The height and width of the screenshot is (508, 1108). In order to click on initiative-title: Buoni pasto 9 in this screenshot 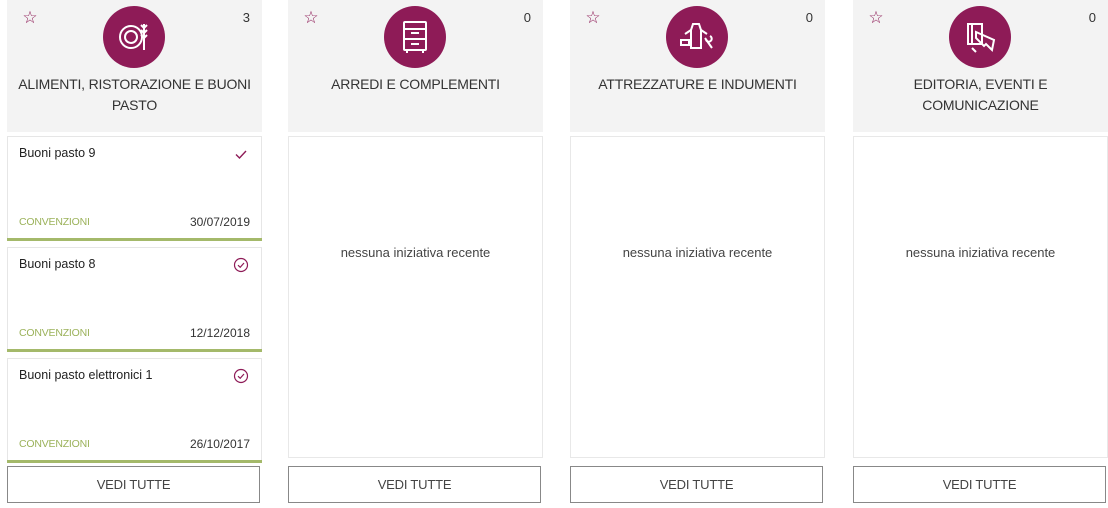, I will do `click(57, 153)`.